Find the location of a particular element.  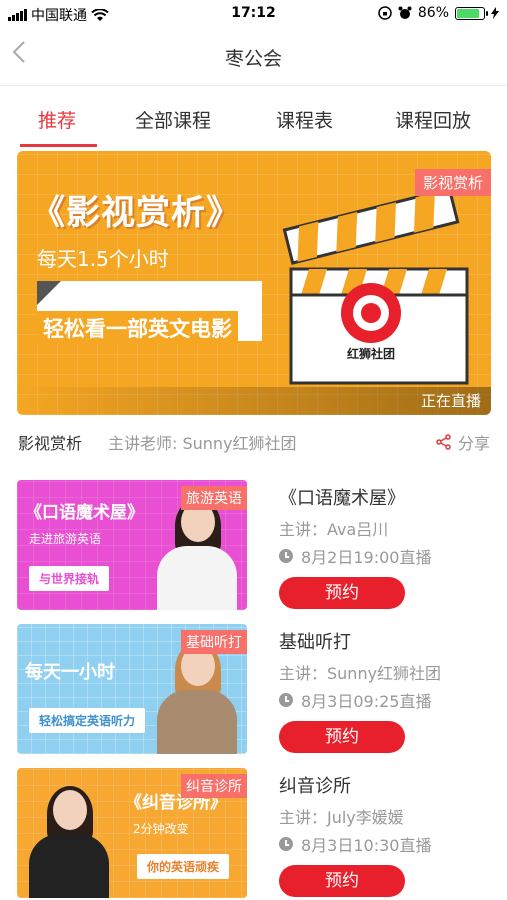

course-time: 8月3日10:30直播 is located at coordinates (366, 845).